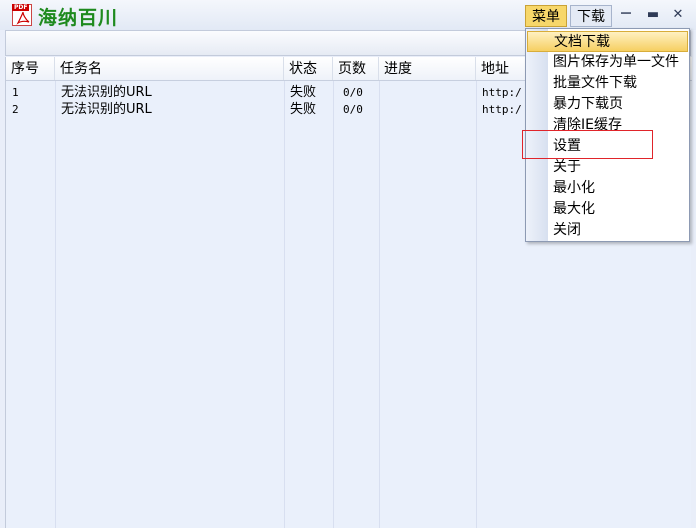 The image size is (696, 528). Describe the element at coordinates (356, 68) in the screenshot. I see `column-header-pages: 页数` at that location.